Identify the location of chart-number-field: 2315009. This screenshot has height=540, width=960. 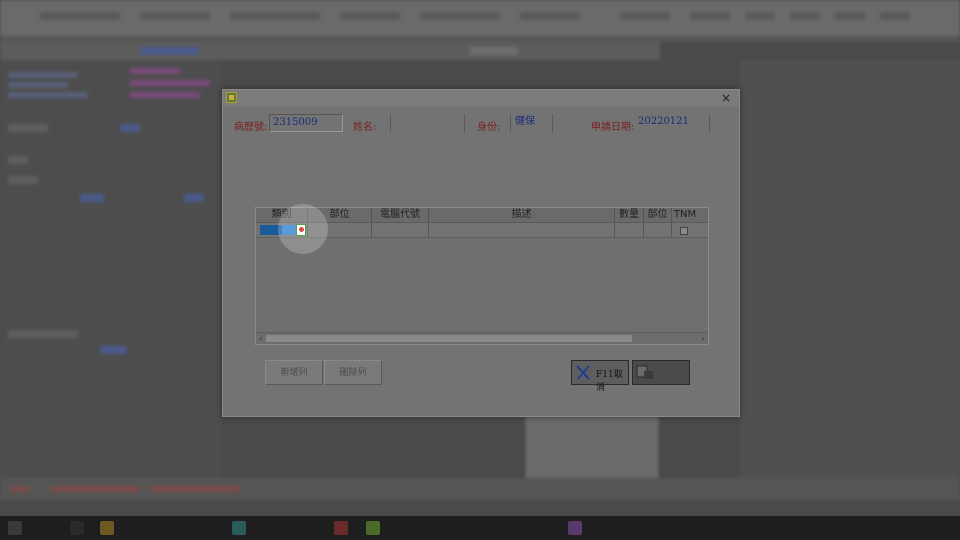
(306, 123).